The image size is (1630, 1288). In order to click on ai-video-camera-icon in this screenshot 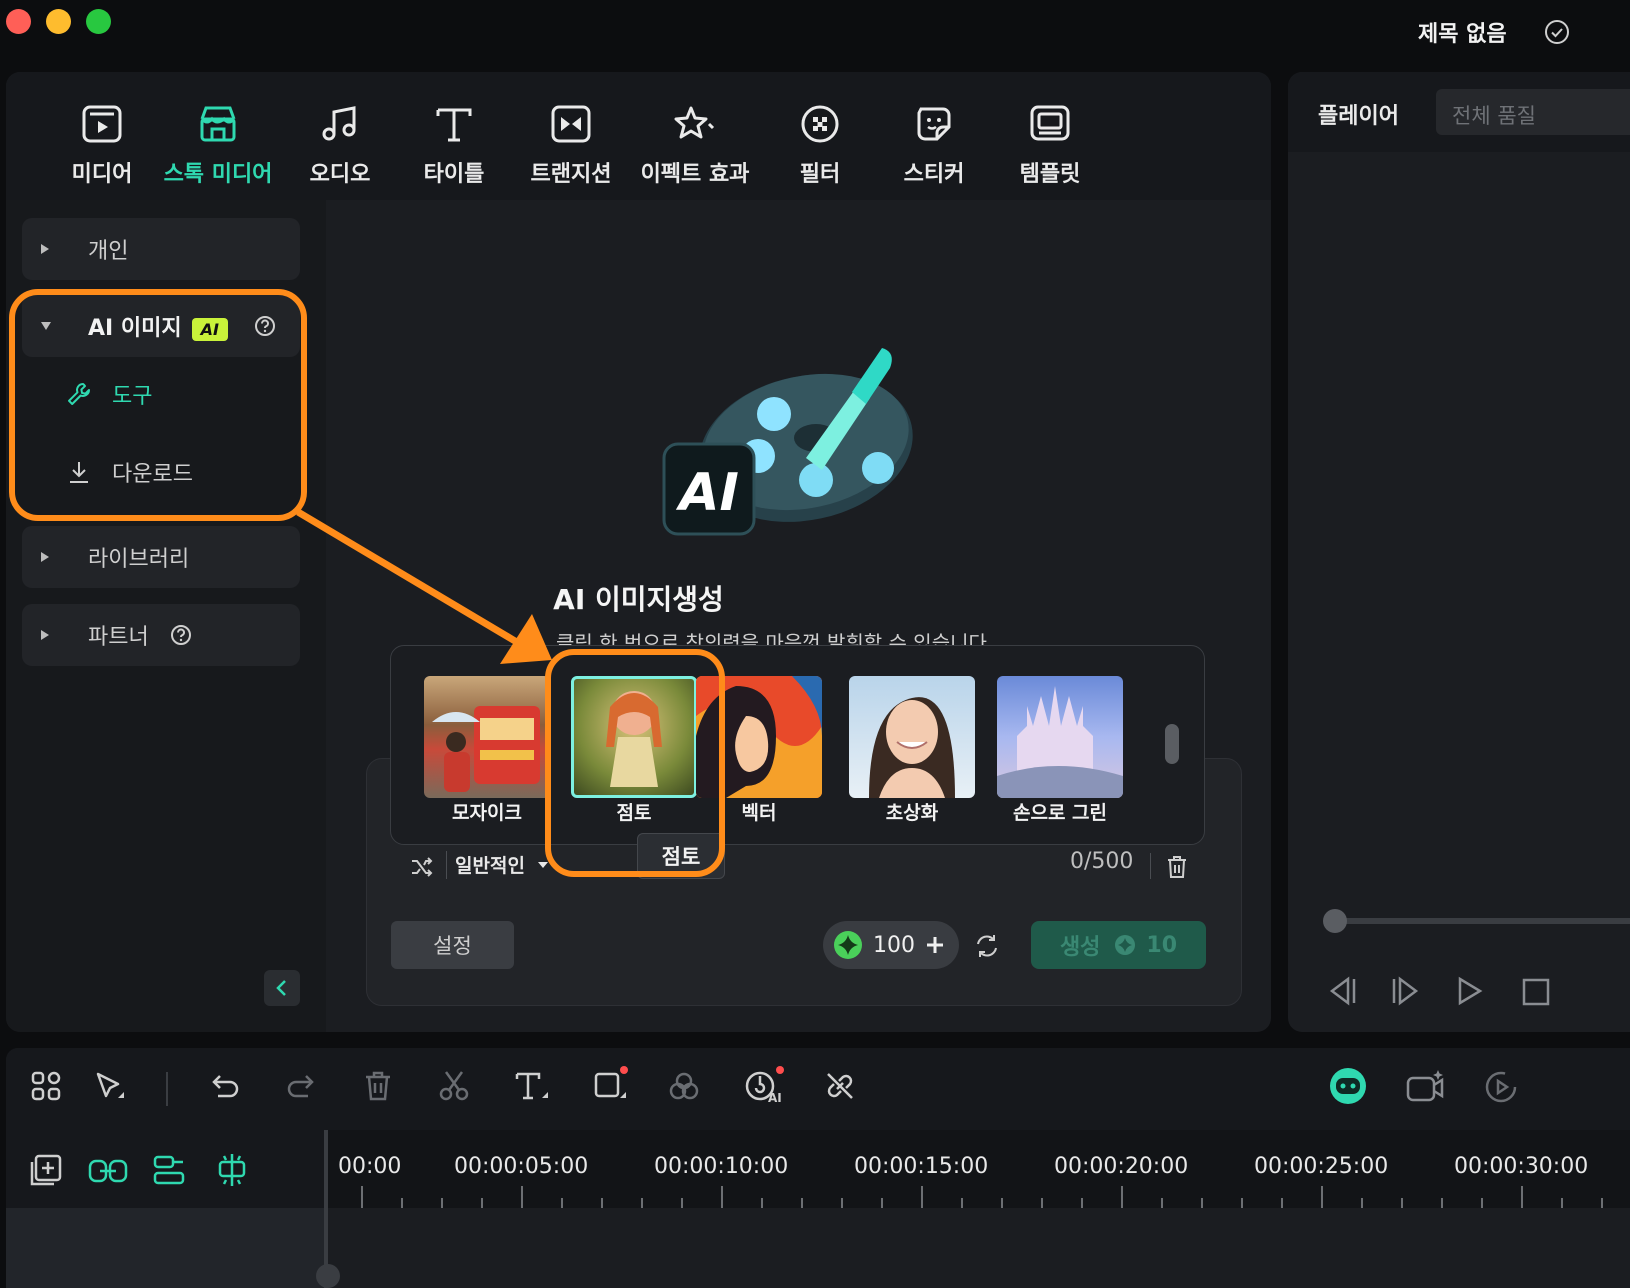, I will do `click(1426, 1087)`.